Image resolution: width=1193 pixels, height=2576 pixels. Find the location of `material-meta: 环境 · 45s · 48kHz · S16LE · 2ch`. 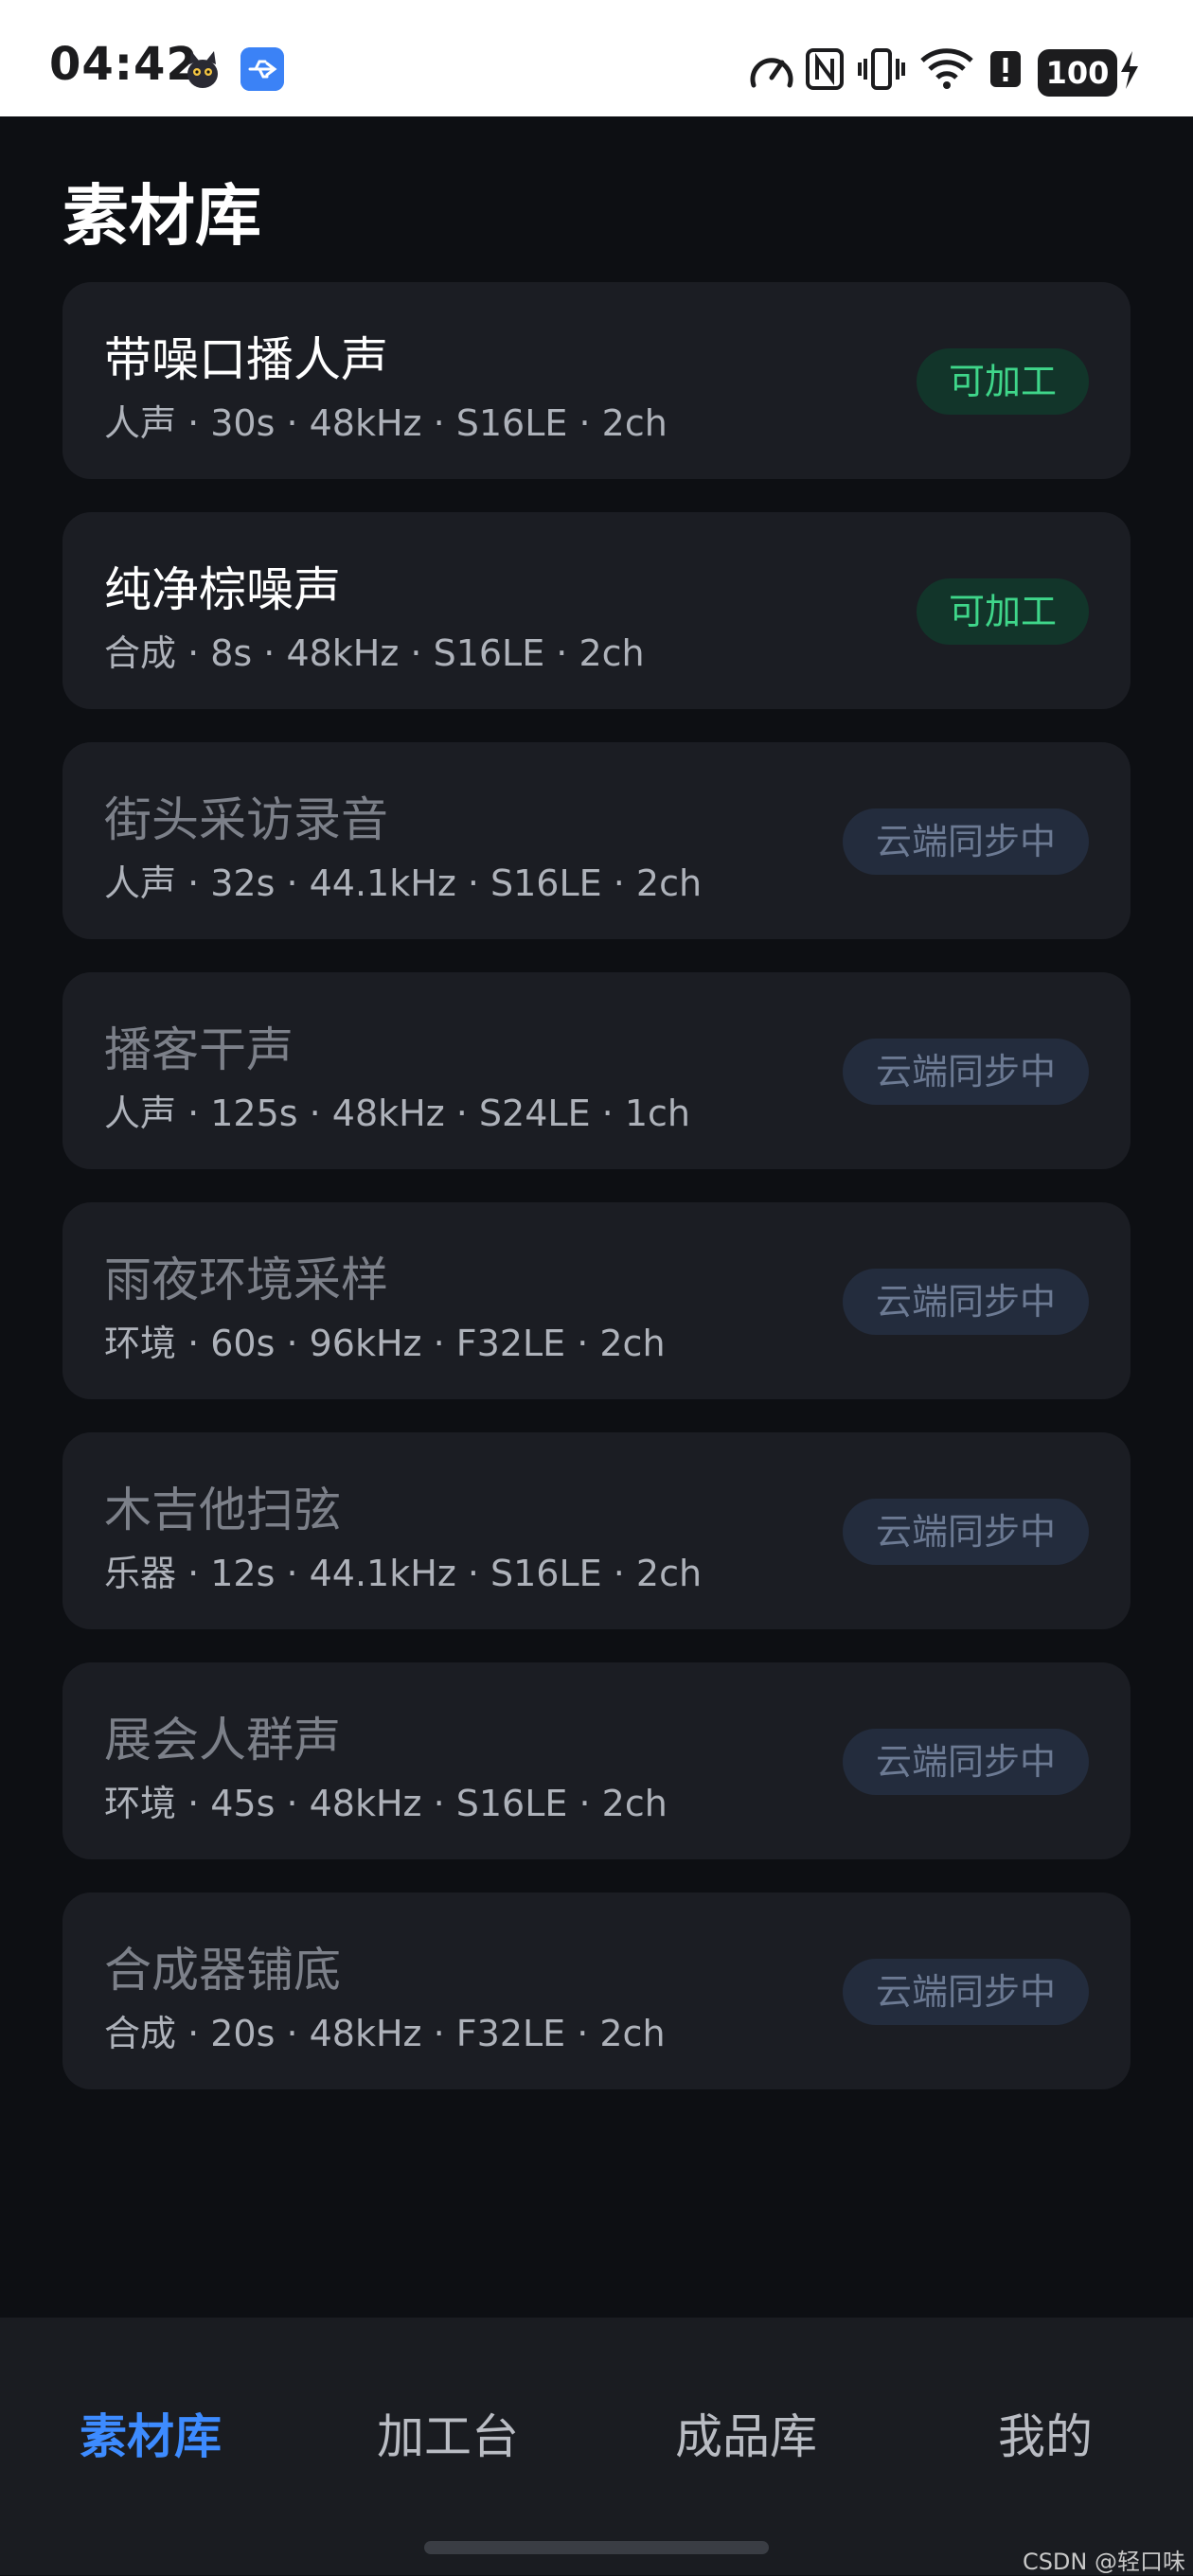

material-meta: 环境 · 45s · 48kHz · S16LE · 2ch is located at coordinates (386, 1803).